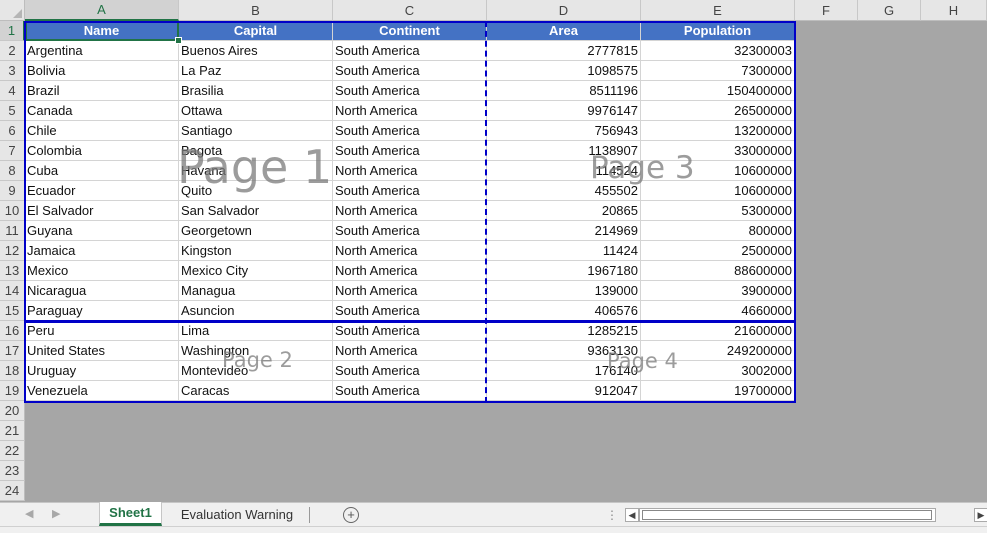 The width and height of the screenshot is (987, 533). I want to click on table-cell: 19700000, so click(718, 391).